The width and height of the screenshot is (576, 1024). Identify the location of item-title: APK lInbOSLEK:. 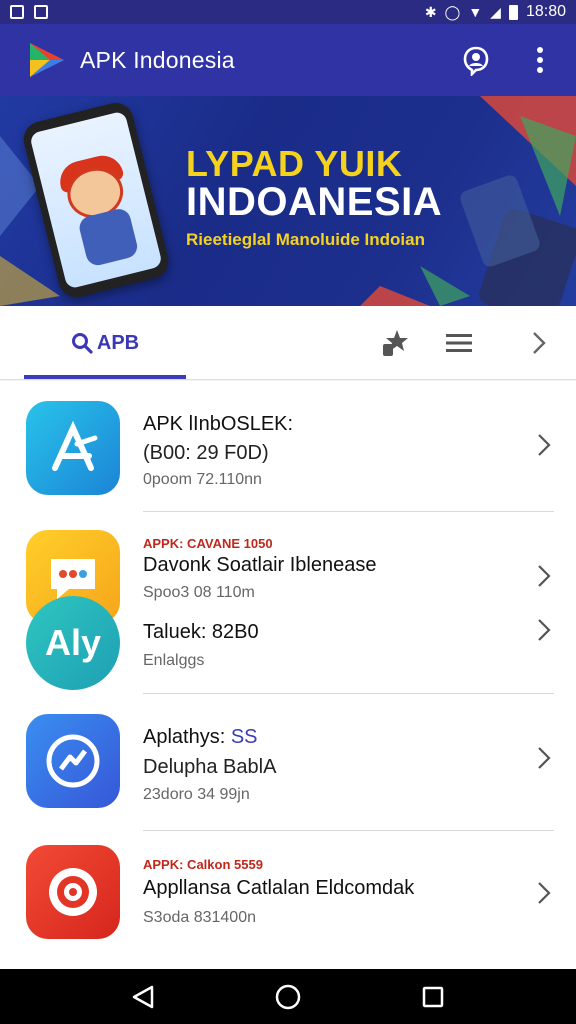
(218, 424).